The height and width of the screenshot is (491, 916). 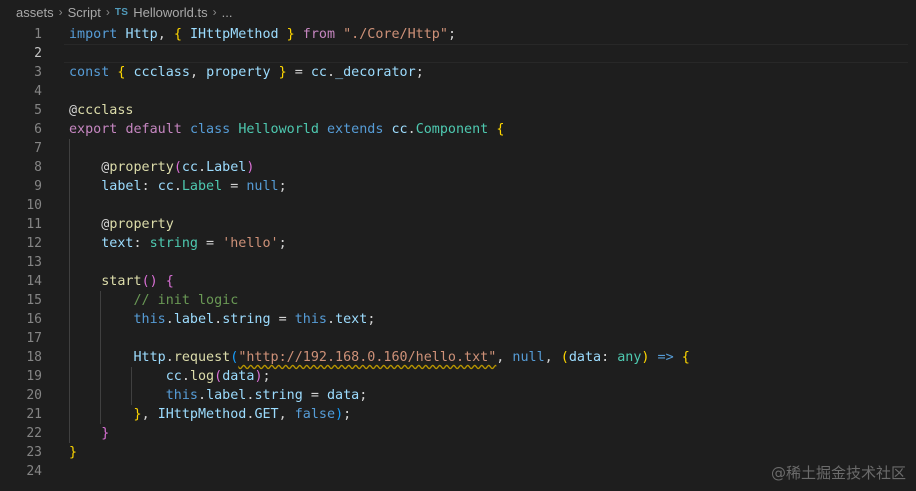 I want to click on code-line: 2, so click(x=458, y=53).